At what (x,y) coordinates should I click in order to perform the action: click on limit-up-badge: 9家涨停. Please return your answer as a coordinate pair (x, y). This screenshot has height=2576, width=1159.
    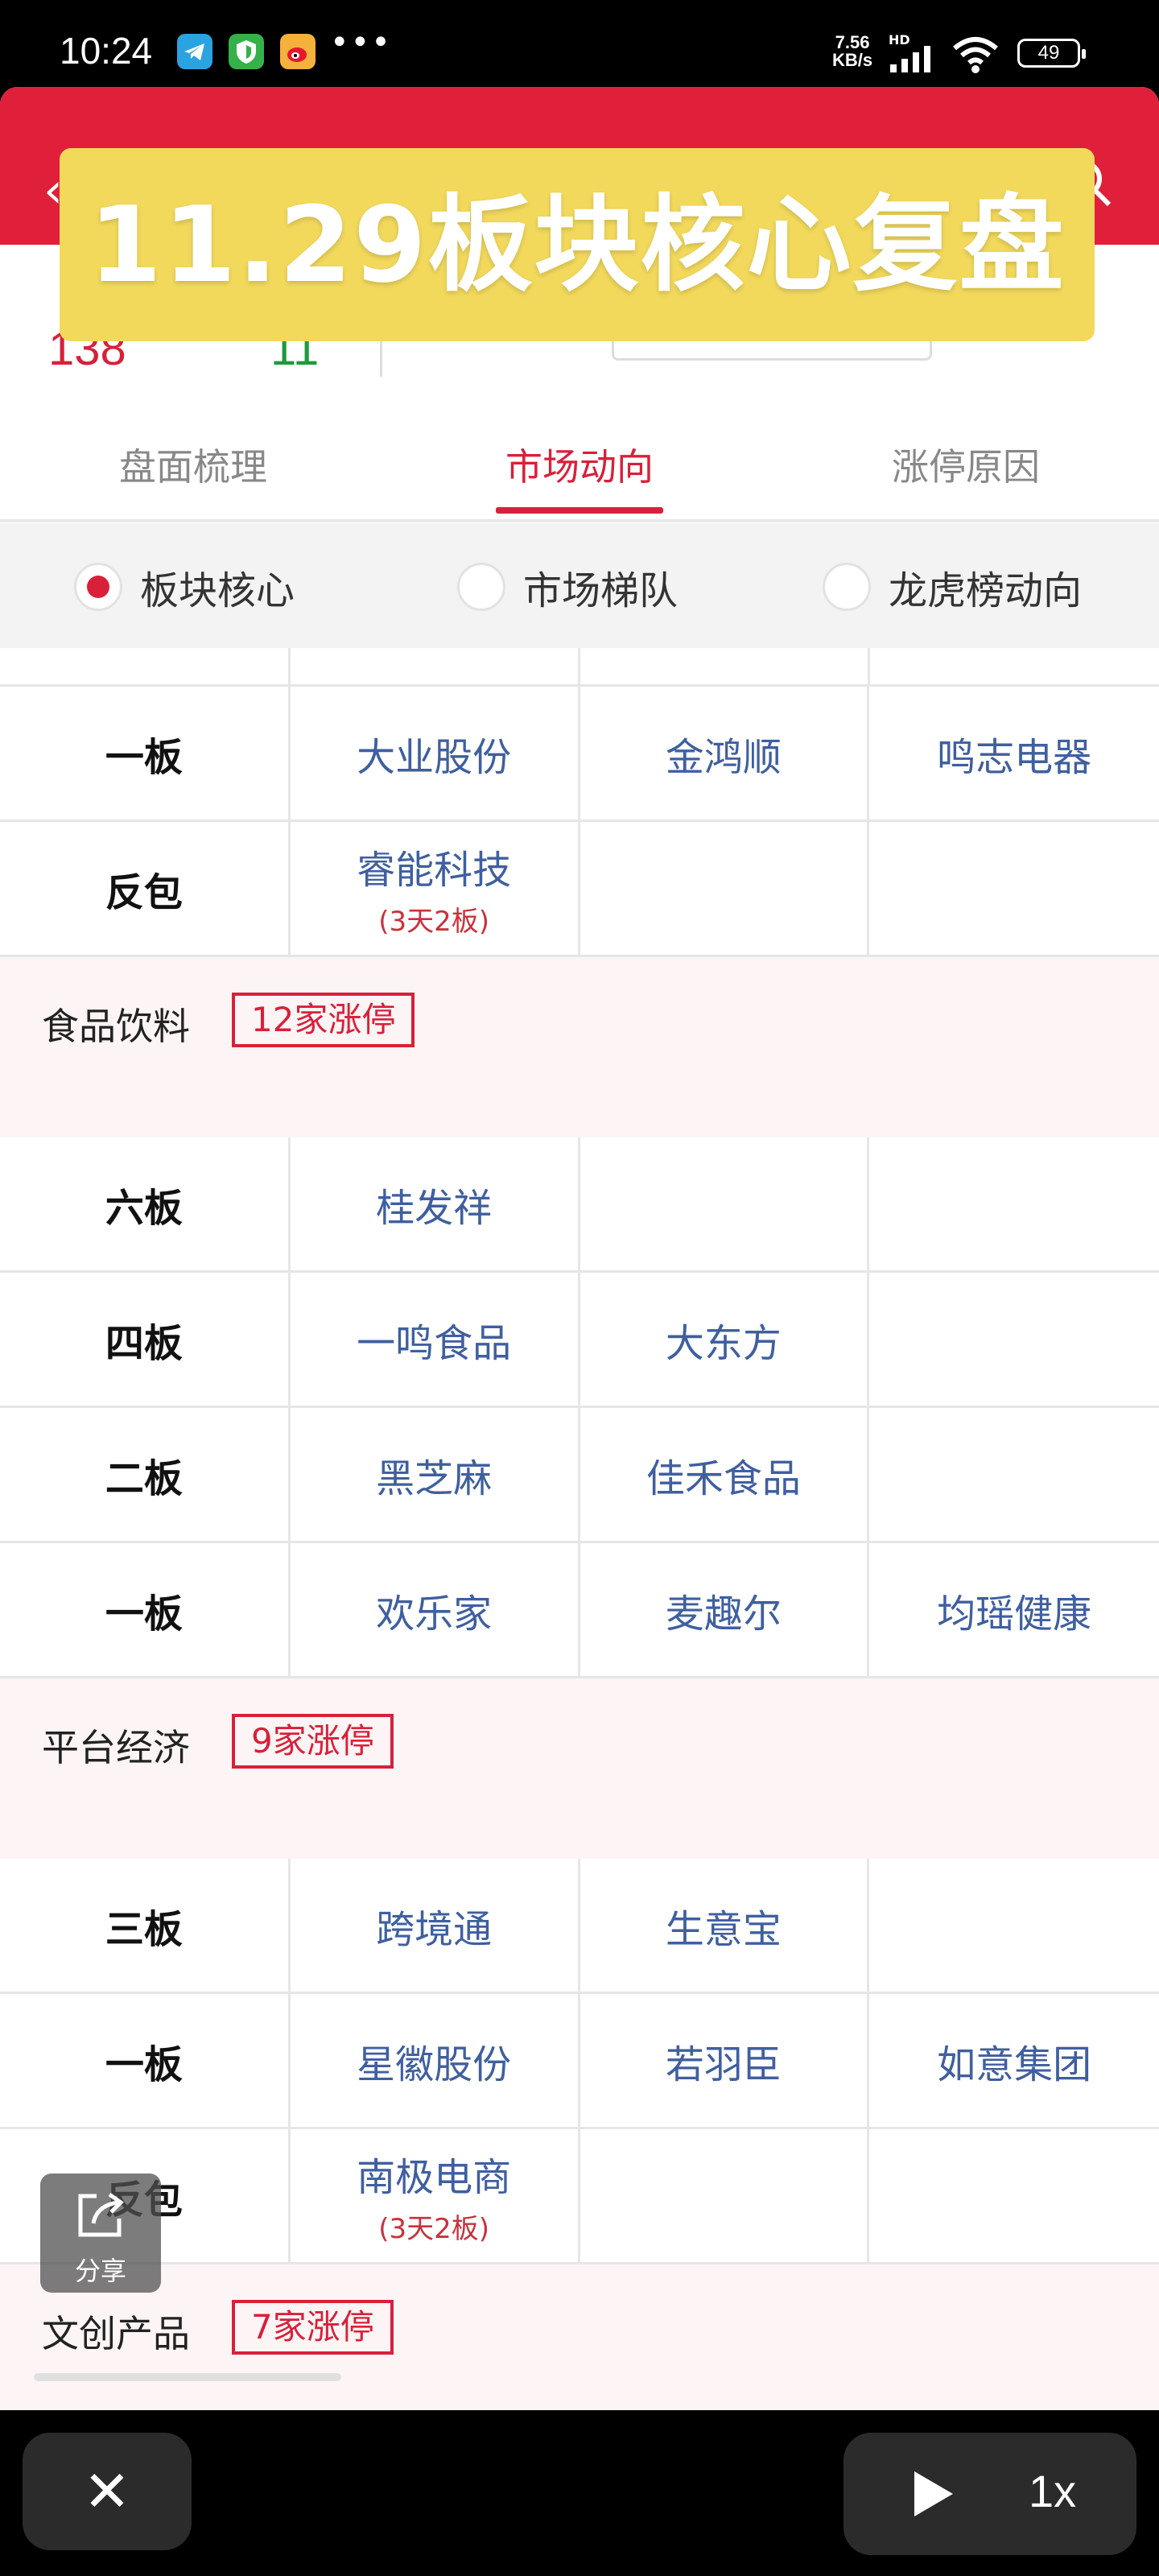
    Looking at the image, I should click on (313, 1741).